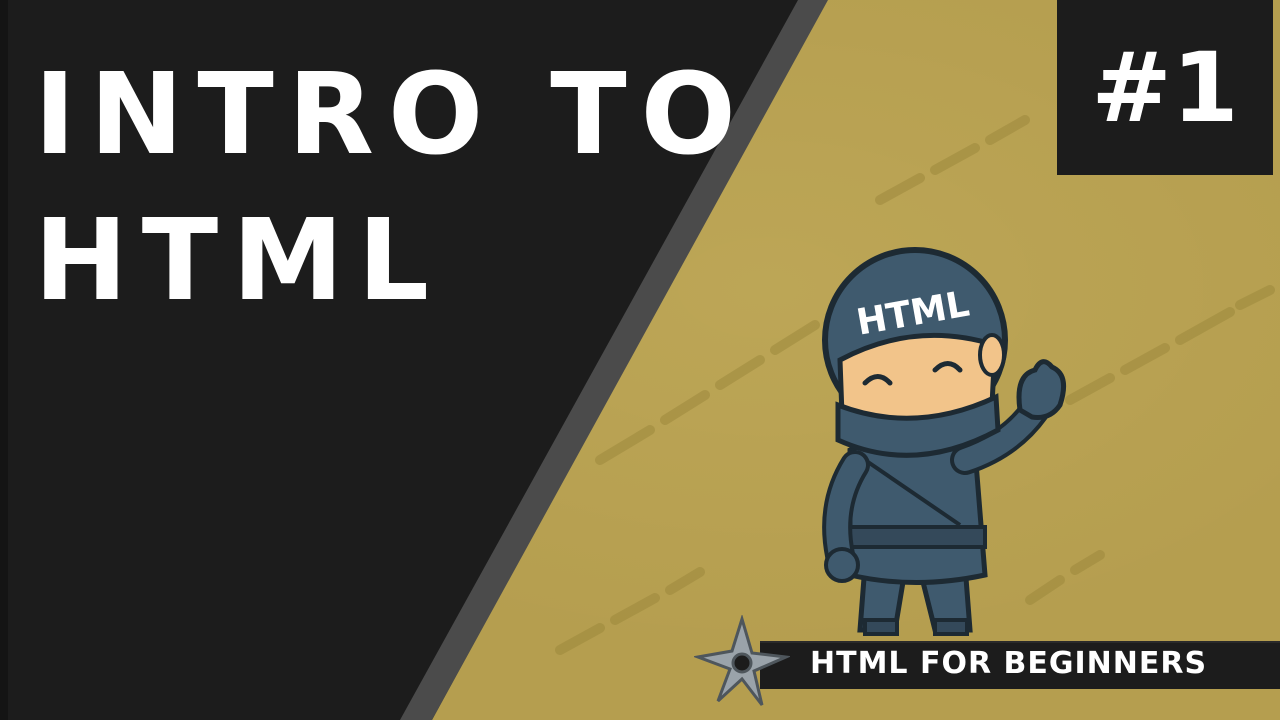 The image size is (1280, 720). I want to click on episode-badge: #1, so click(1165, 87).